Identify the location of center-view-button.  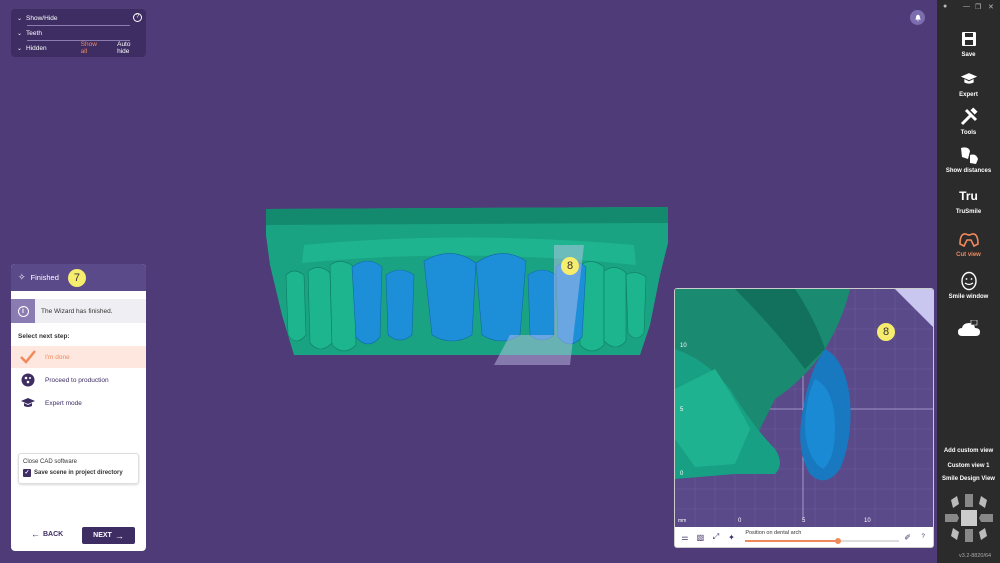
(969, 518).